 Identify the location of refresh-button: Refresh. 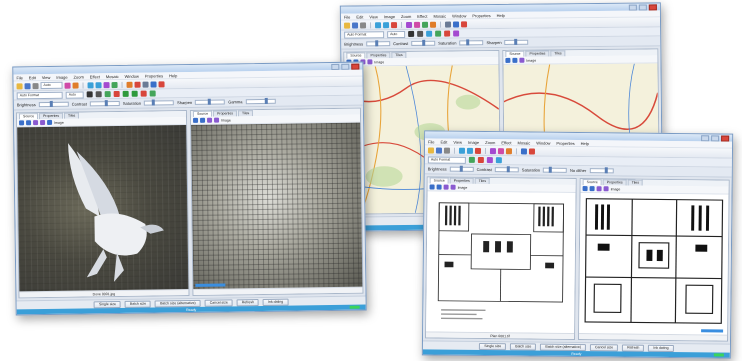
(633, 347).